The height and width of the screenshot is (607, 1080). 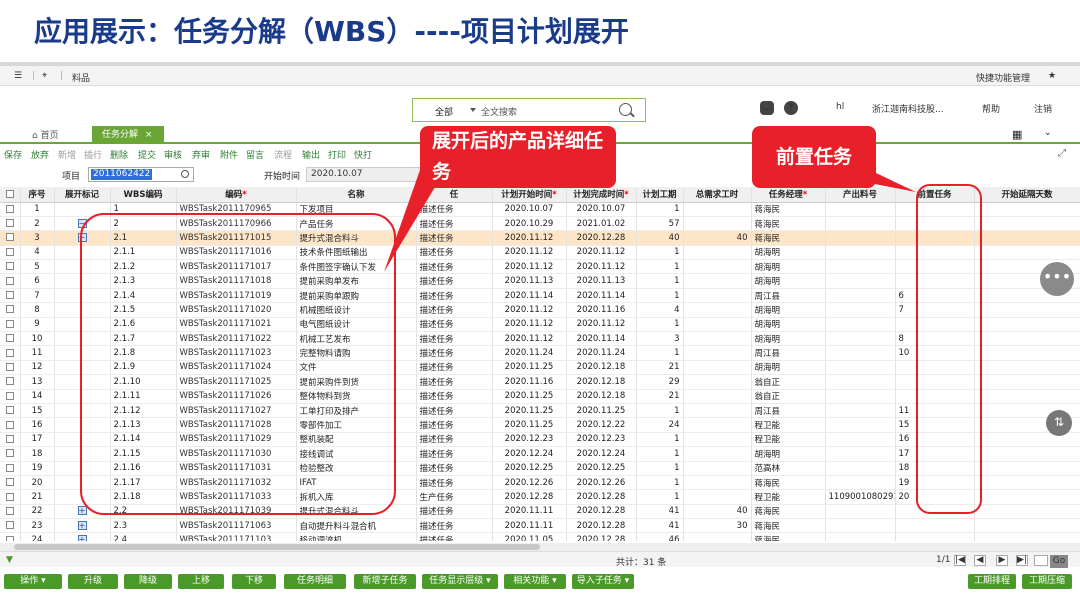 I want to click on cell-predecessor, so click(x=935, y=536).